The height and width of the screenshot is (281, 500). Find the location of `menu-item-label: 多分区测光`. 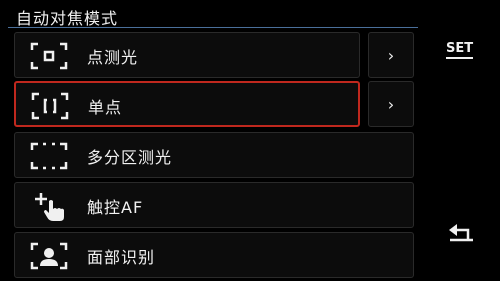

menu-item-label: 多分区测光 is located at coordinates (130, 157).